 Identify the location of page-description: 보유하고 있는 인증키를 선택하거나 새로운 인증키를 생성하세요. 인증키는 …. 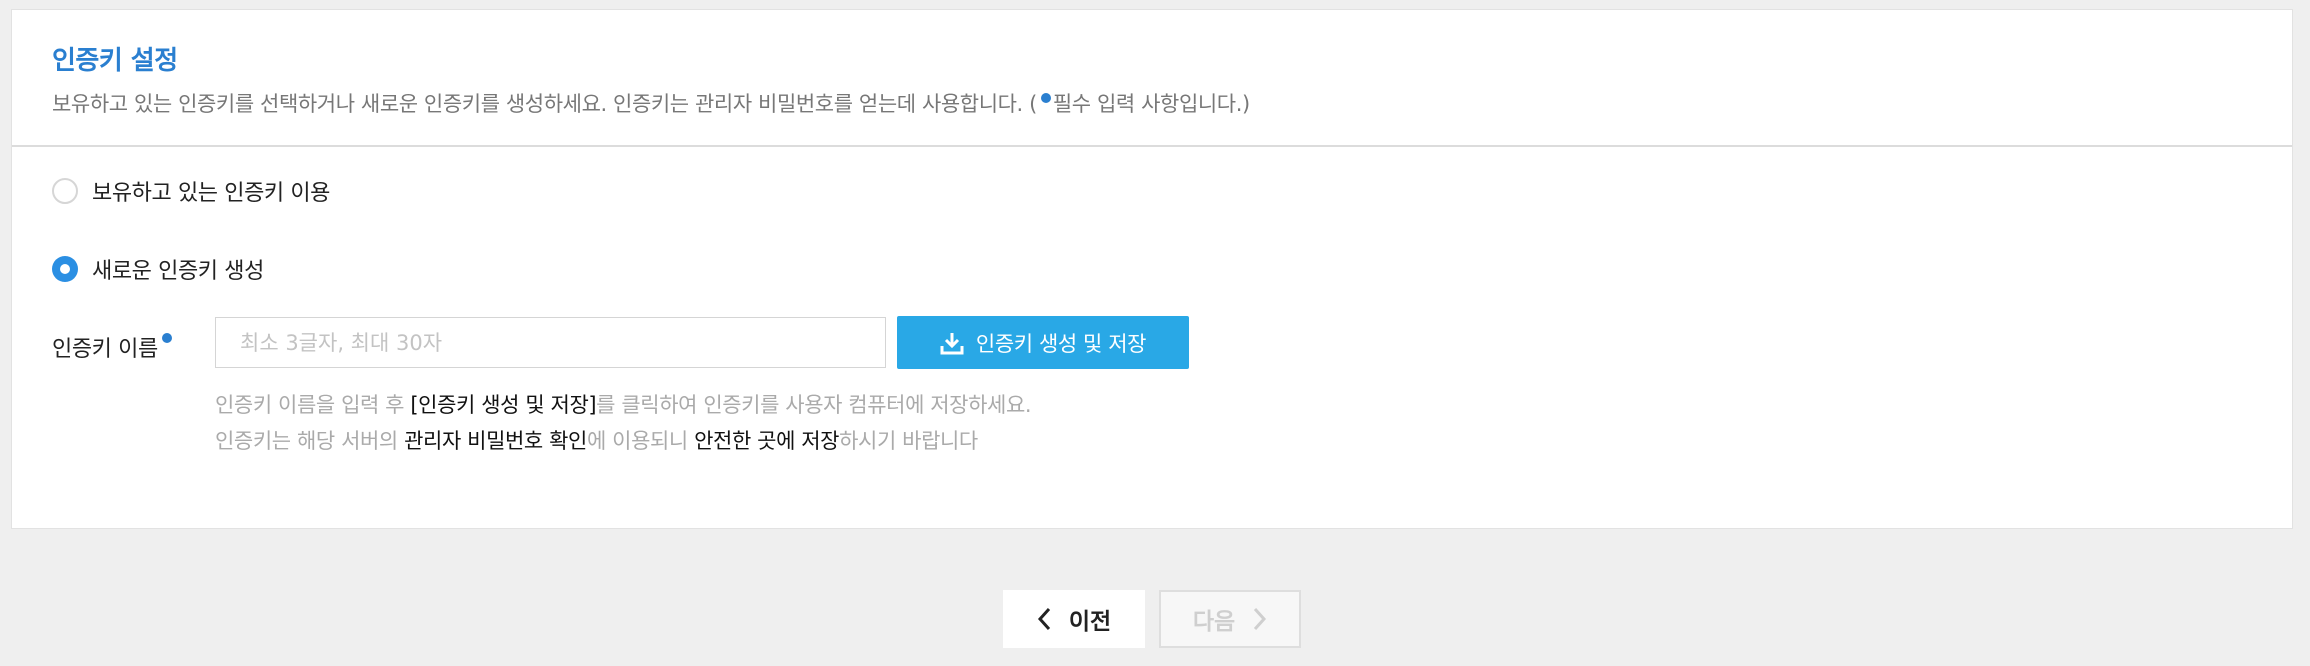
(651, 103).